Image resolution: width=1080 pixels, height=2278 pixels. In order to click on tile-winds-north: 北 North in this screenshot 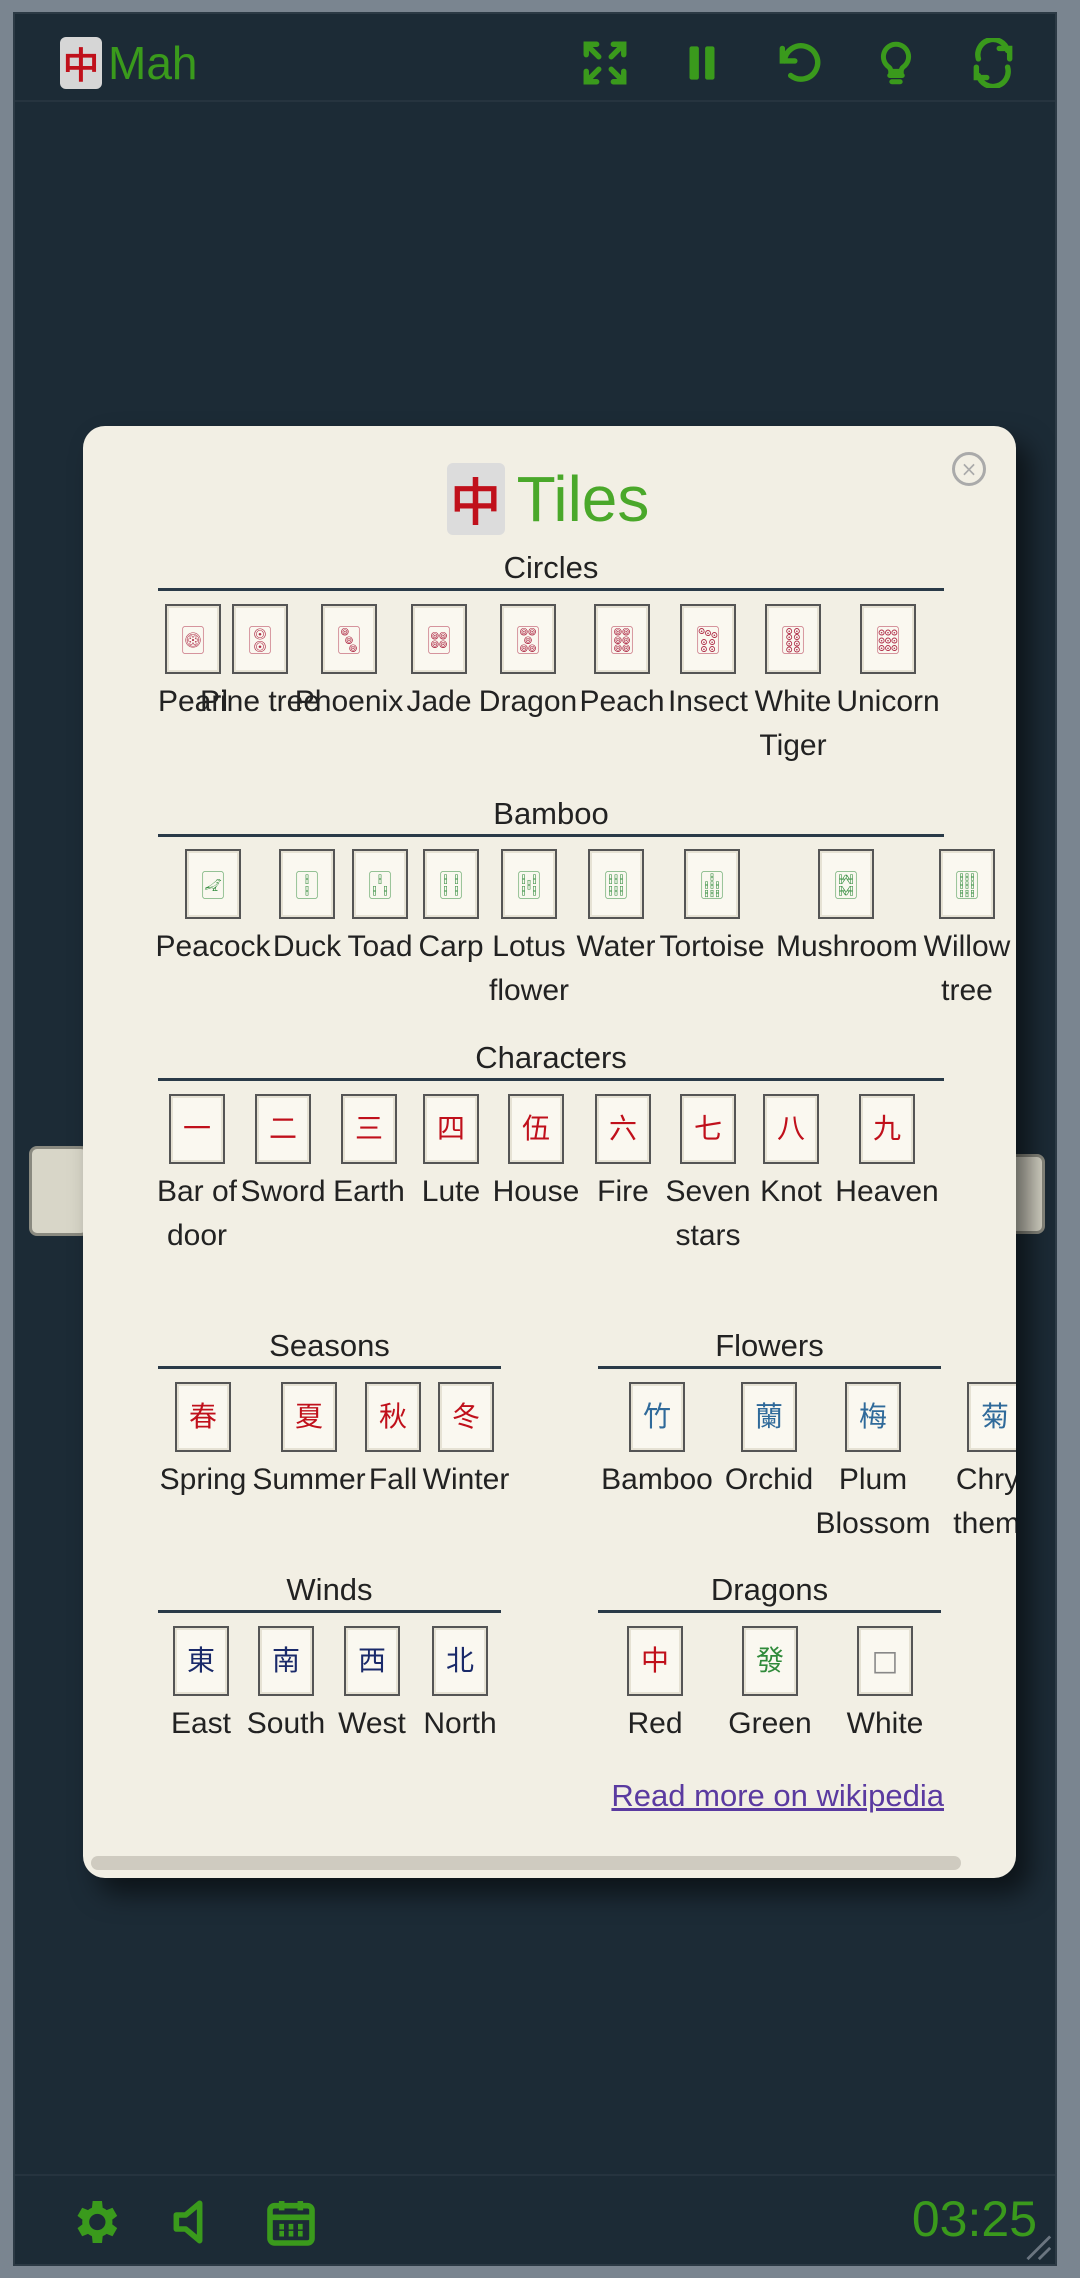, I will do `click(460, 1686)`.